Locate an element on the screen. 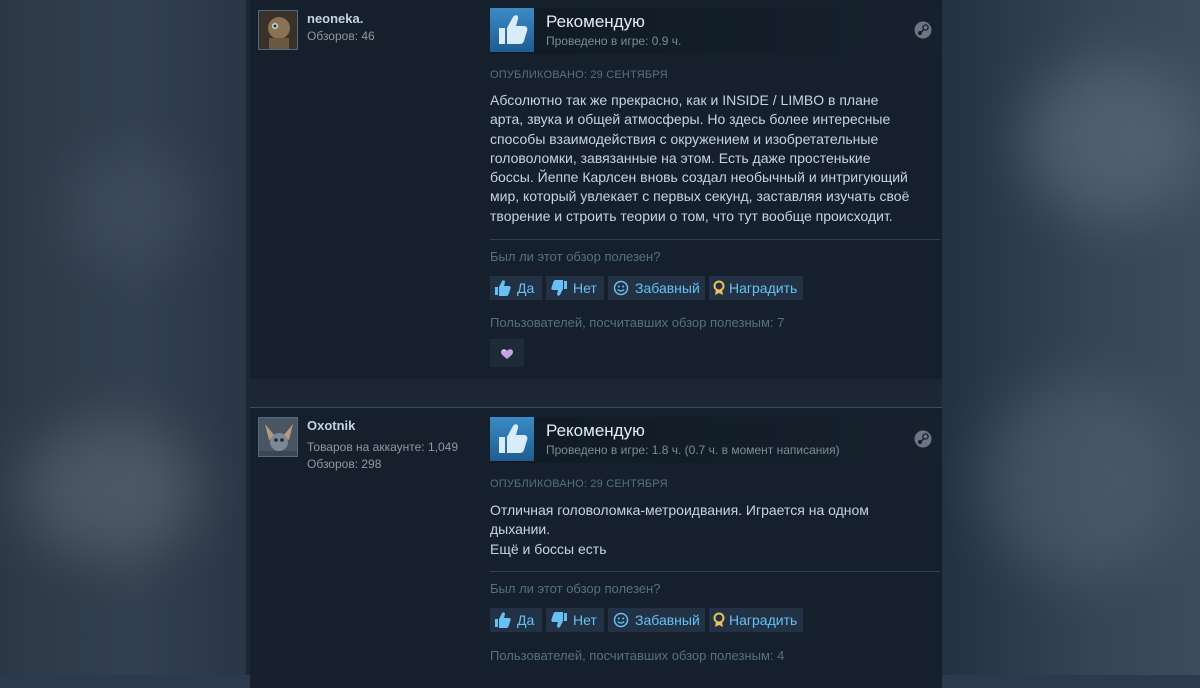  vote-header: Рекомендую Проведено в игре: 0.9 ч. is located at coordinates (715, 31).